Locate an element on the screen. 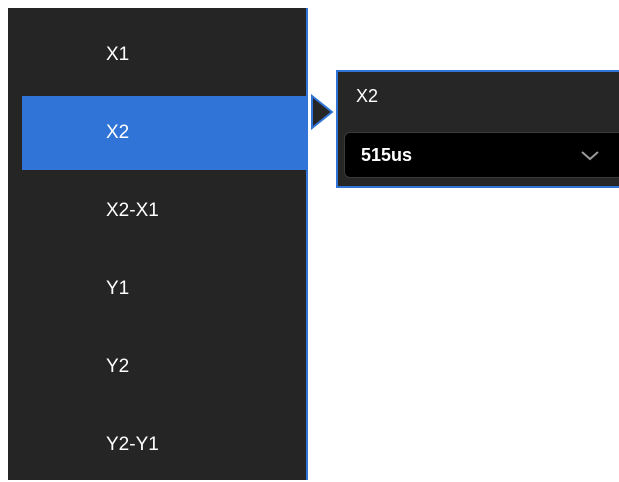 This screenshot has width=619, height=482. menu-item-y2: Y2 is located at coordinates (165, 367).